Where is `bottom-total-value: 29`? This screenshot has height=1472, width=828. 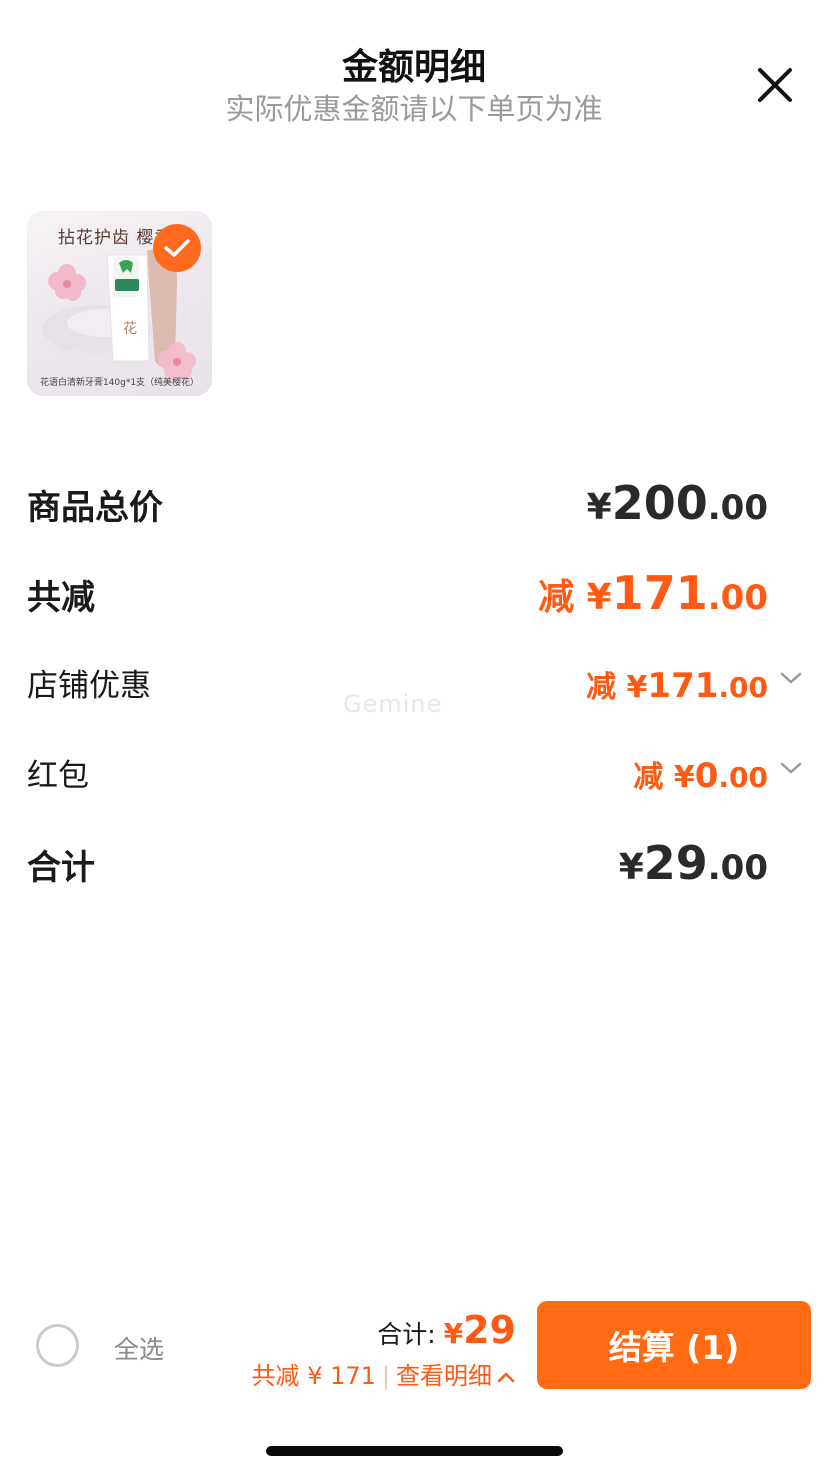 bottom-total-value: 29 is located at coordinates (489, 1330).